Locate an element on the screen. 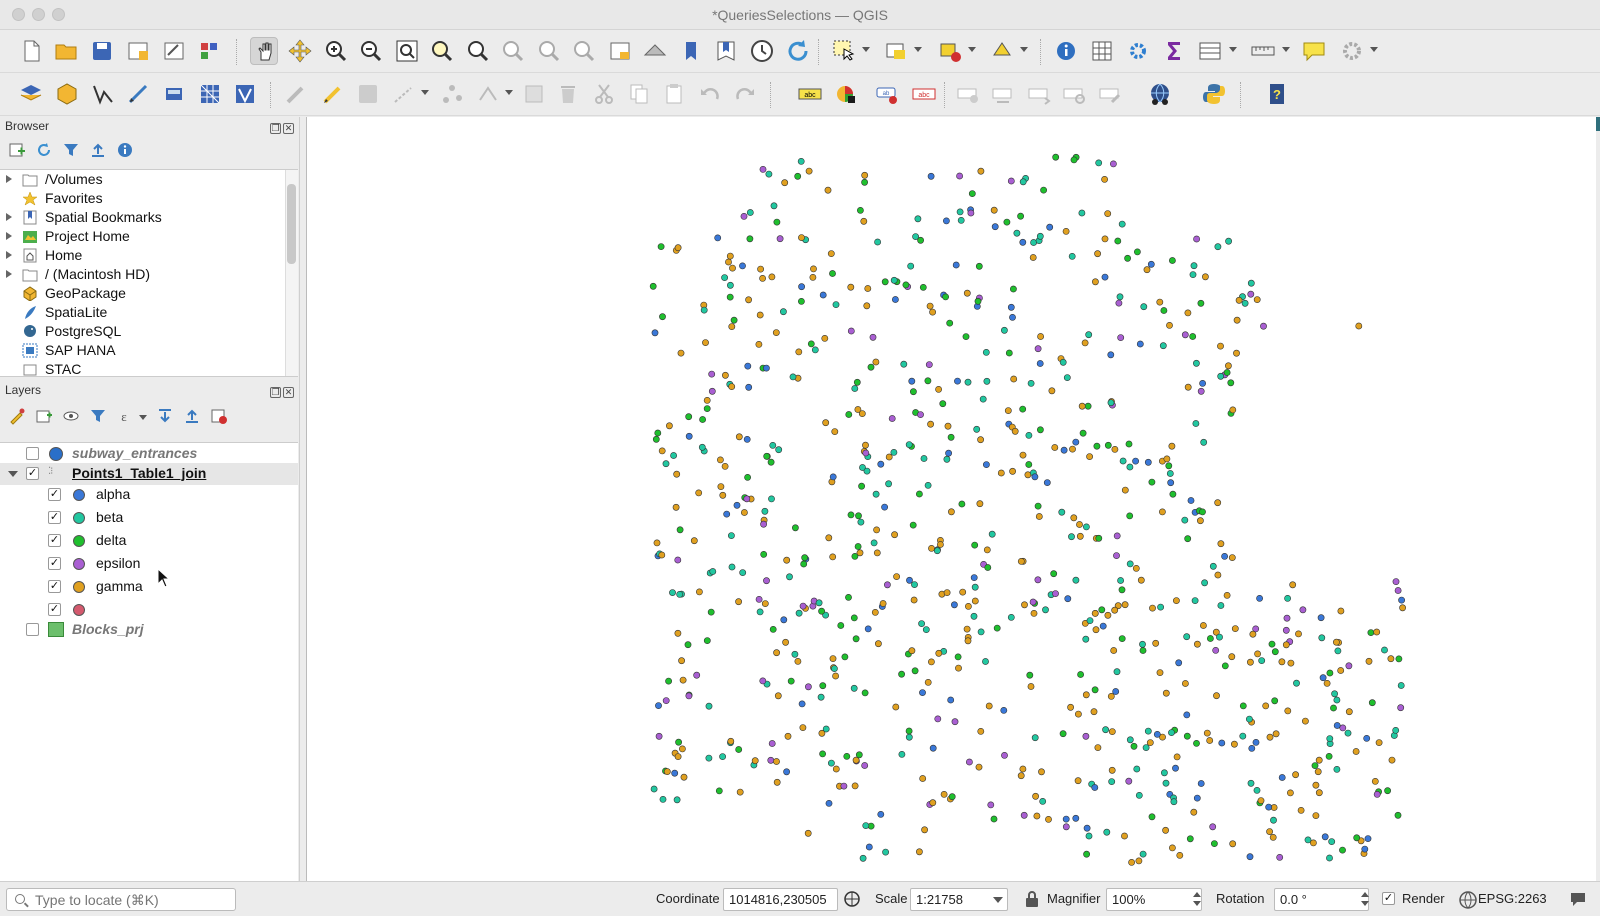  crs-globe-icon is located at coordinates (1467, 899).